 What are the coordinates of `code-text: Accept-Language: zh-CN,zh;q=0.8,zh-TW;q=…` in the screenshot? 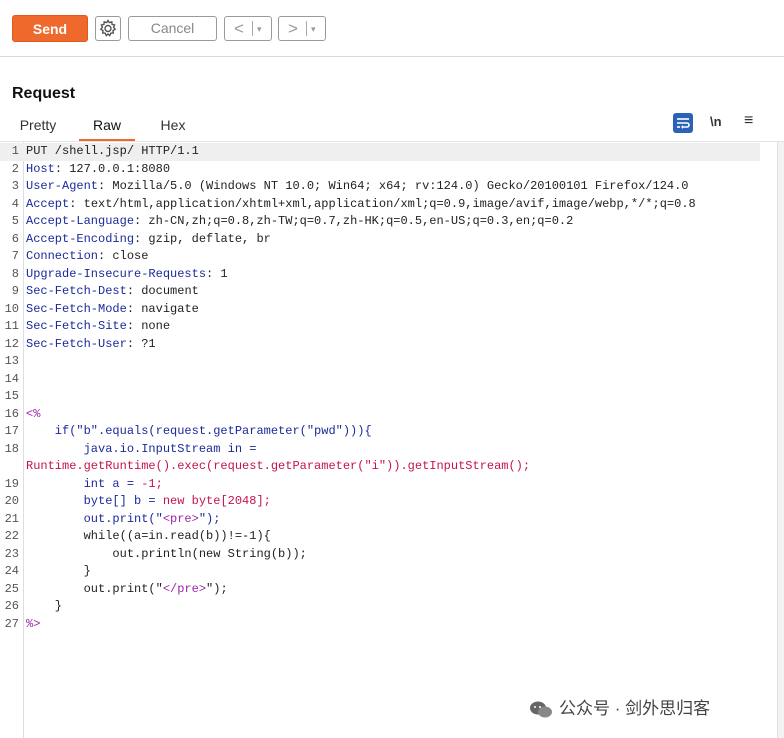 It's located at (299, 222).